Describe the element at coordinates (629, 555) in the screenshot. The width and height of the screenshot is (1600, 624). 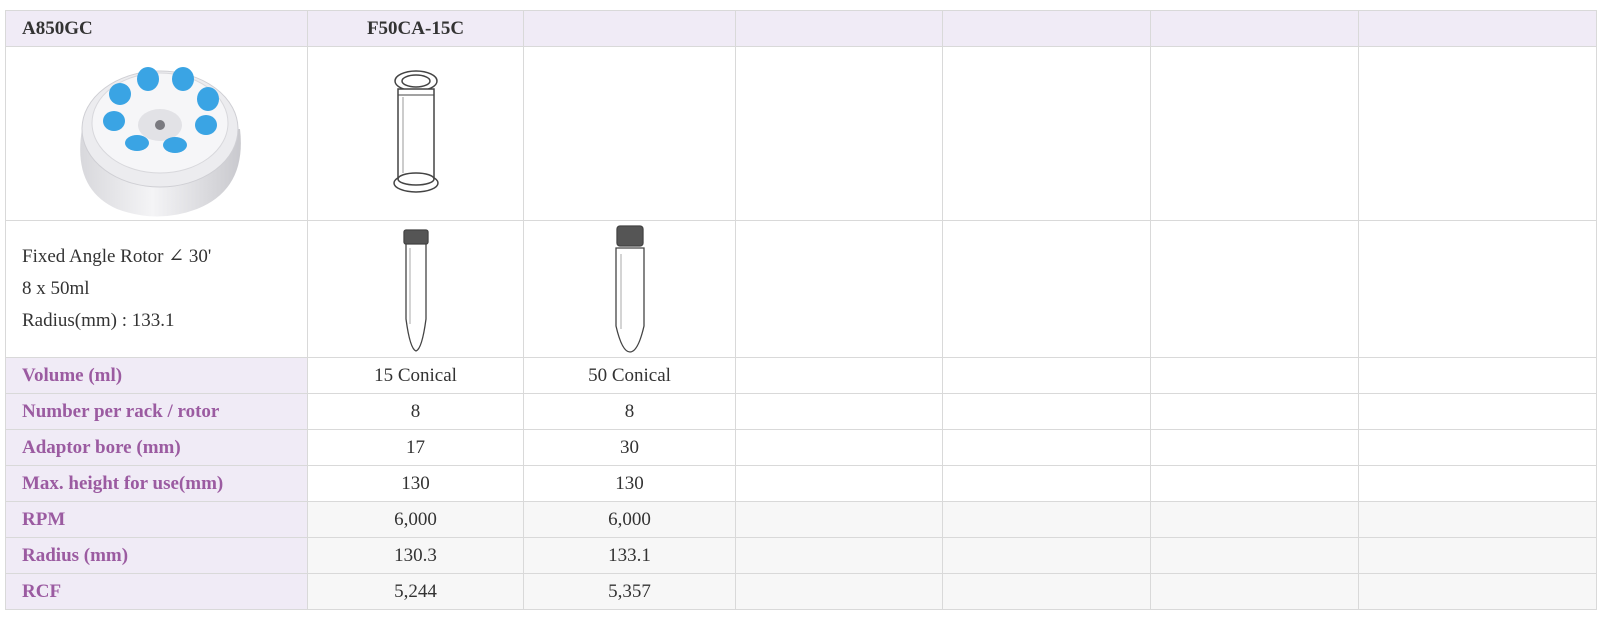
I see `row-value: 133.1` at that location.